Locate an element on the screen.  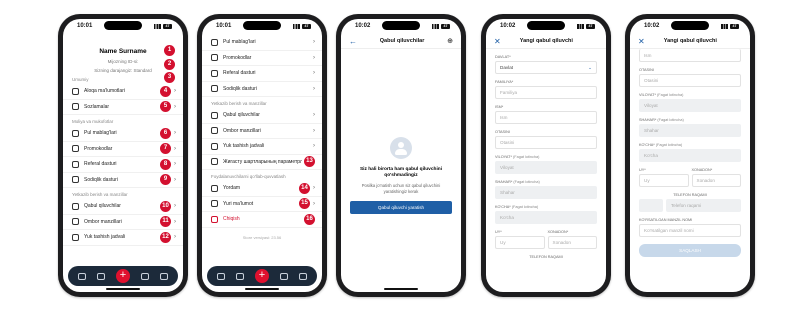
row-schedule: Yuk tashish jadvali 12 › is located at coordinates (123, 238).